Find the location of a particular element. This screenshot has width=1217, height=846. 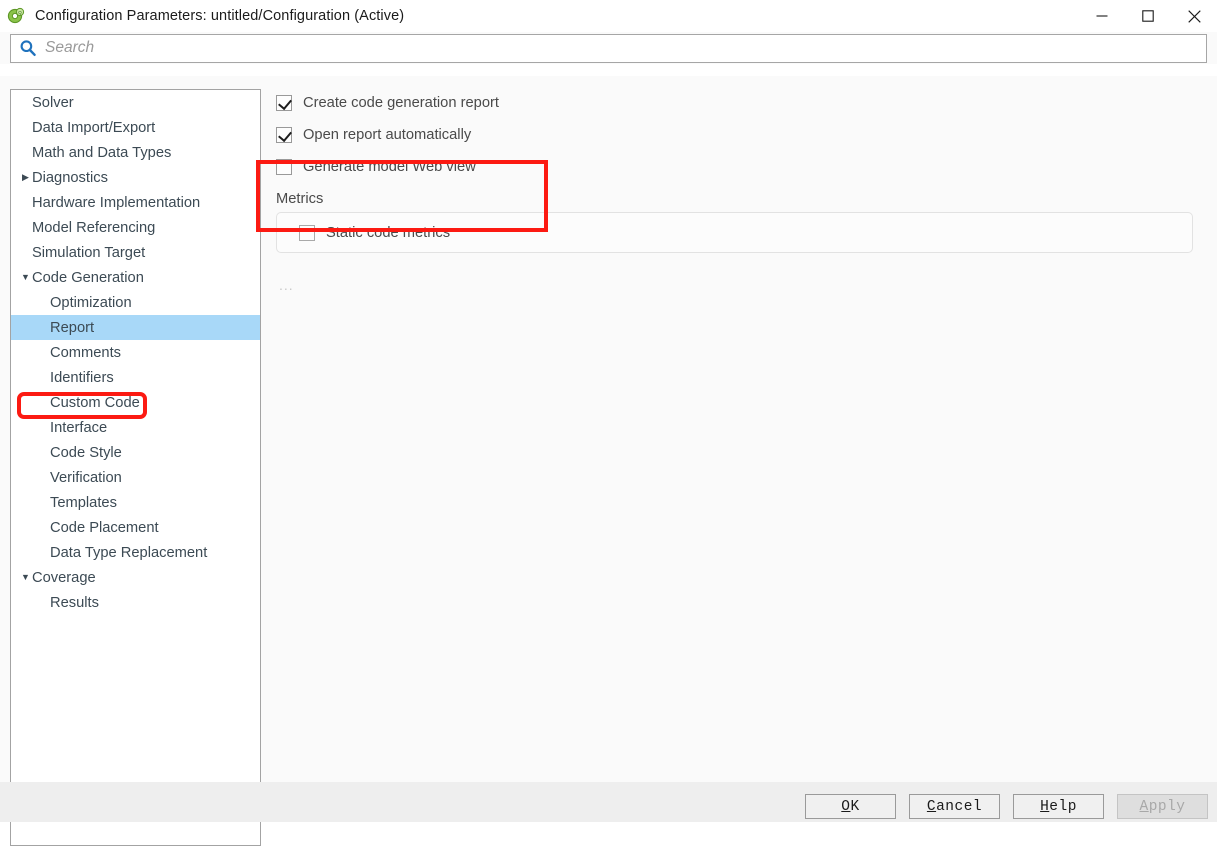

tree-item-label: Data Type Replacement is located at coordinates (129, 552).